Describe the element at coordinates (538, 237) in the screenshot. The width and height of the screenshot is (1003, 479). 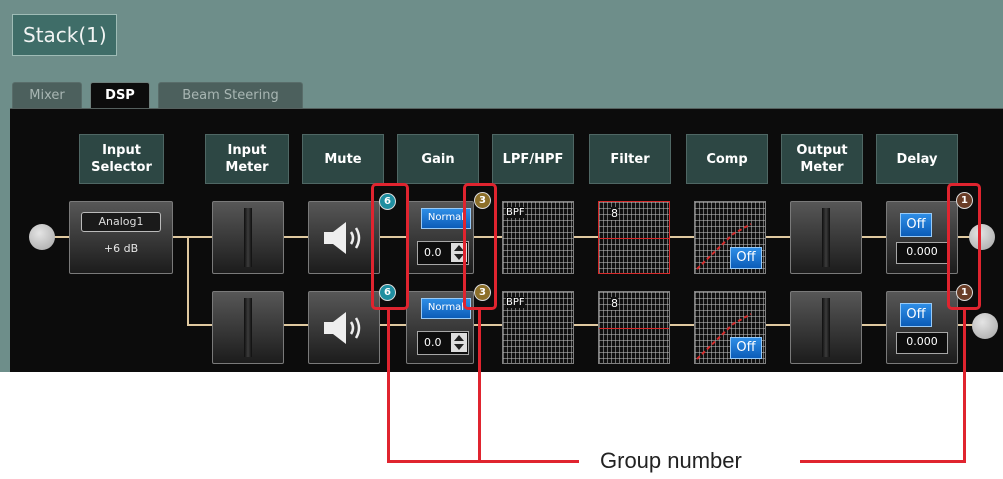
I see `lpf-hpf-graph-1: BPF` at that location.